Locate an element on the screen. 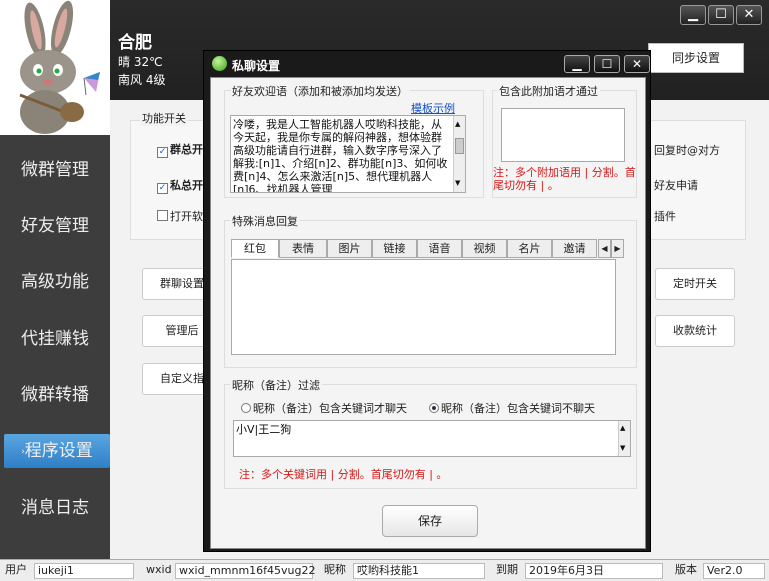  sidebar-item-broadcast: 微群转播 is located at coordinates (55, 395).